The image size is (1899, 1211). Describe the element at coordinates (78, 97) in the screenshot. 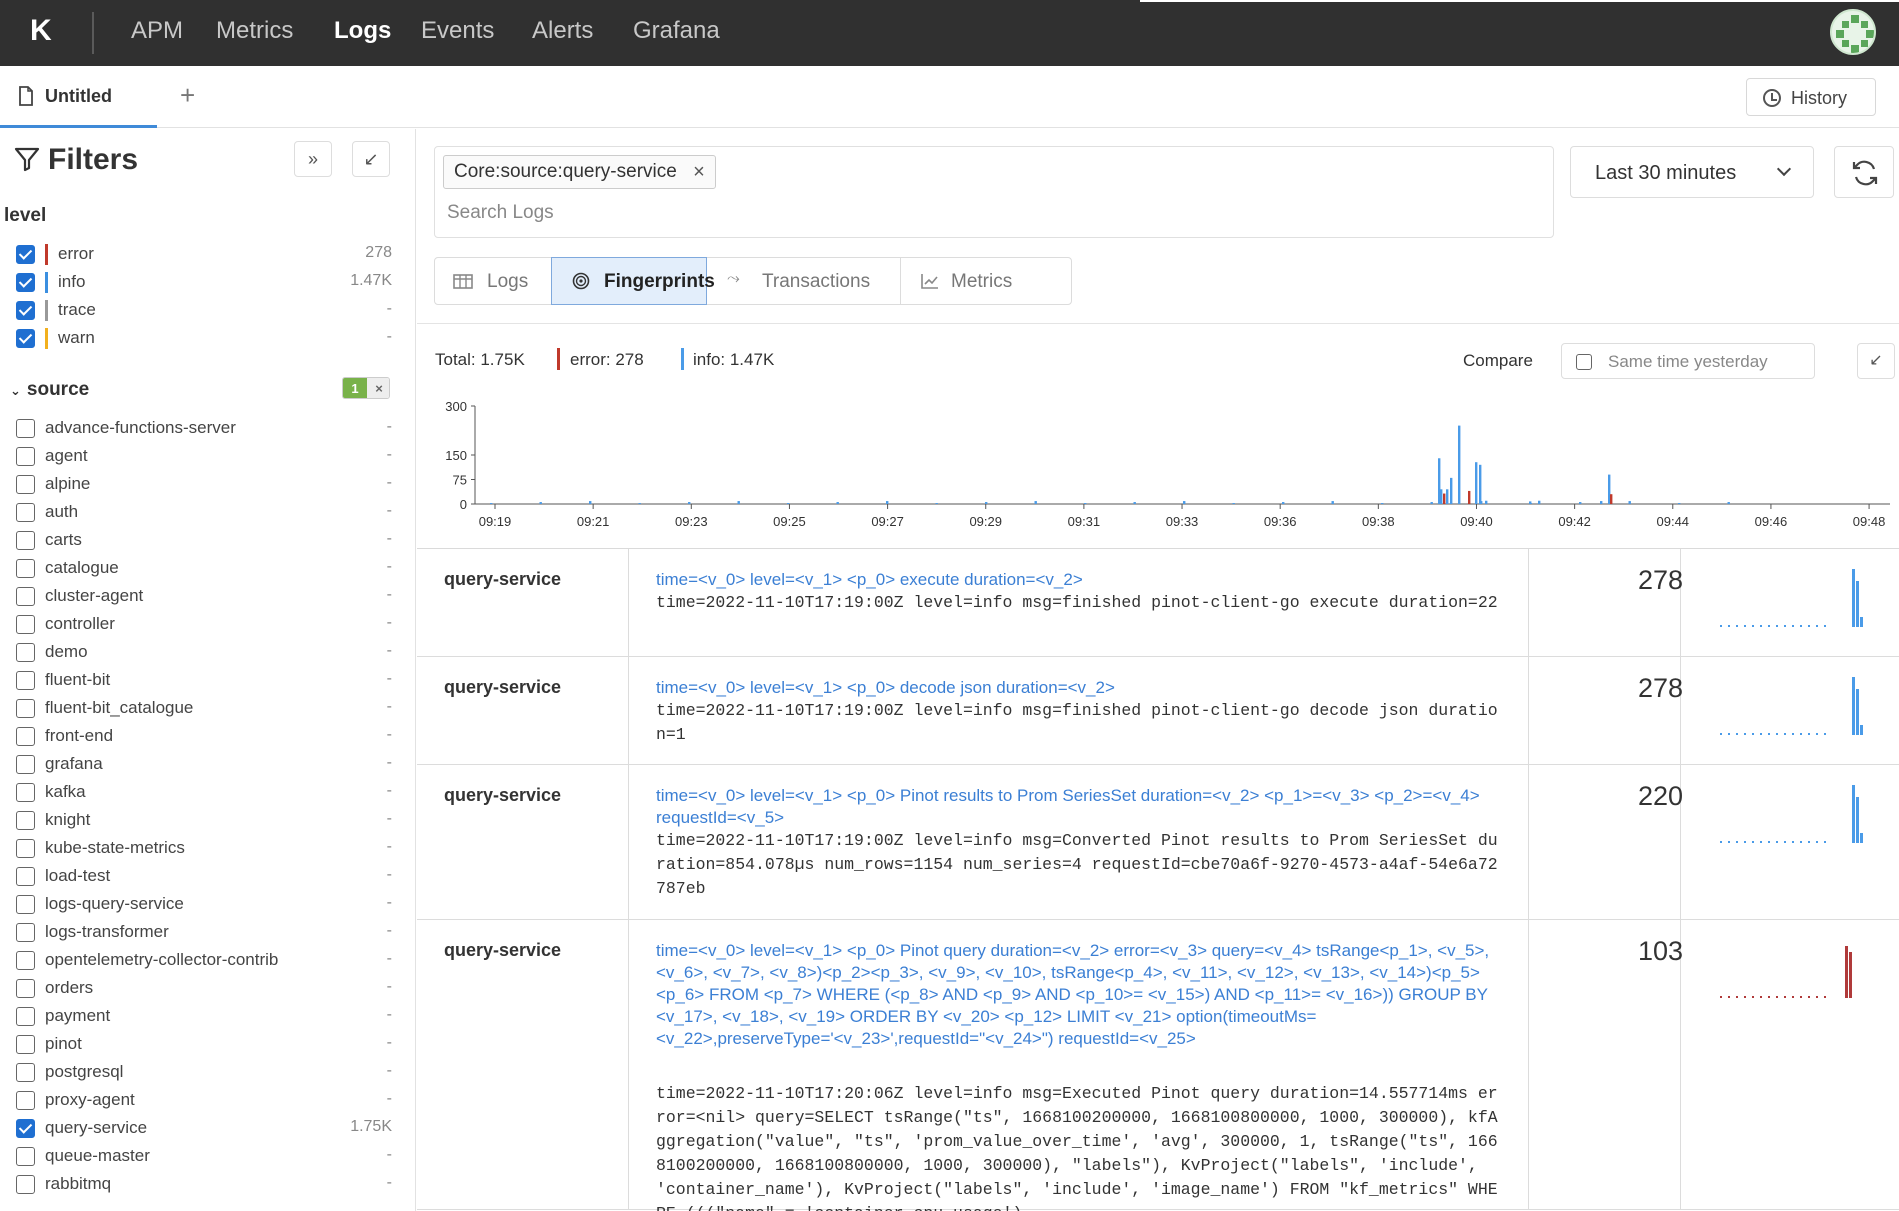

I see `tab-untitled: Untitled` at that location.